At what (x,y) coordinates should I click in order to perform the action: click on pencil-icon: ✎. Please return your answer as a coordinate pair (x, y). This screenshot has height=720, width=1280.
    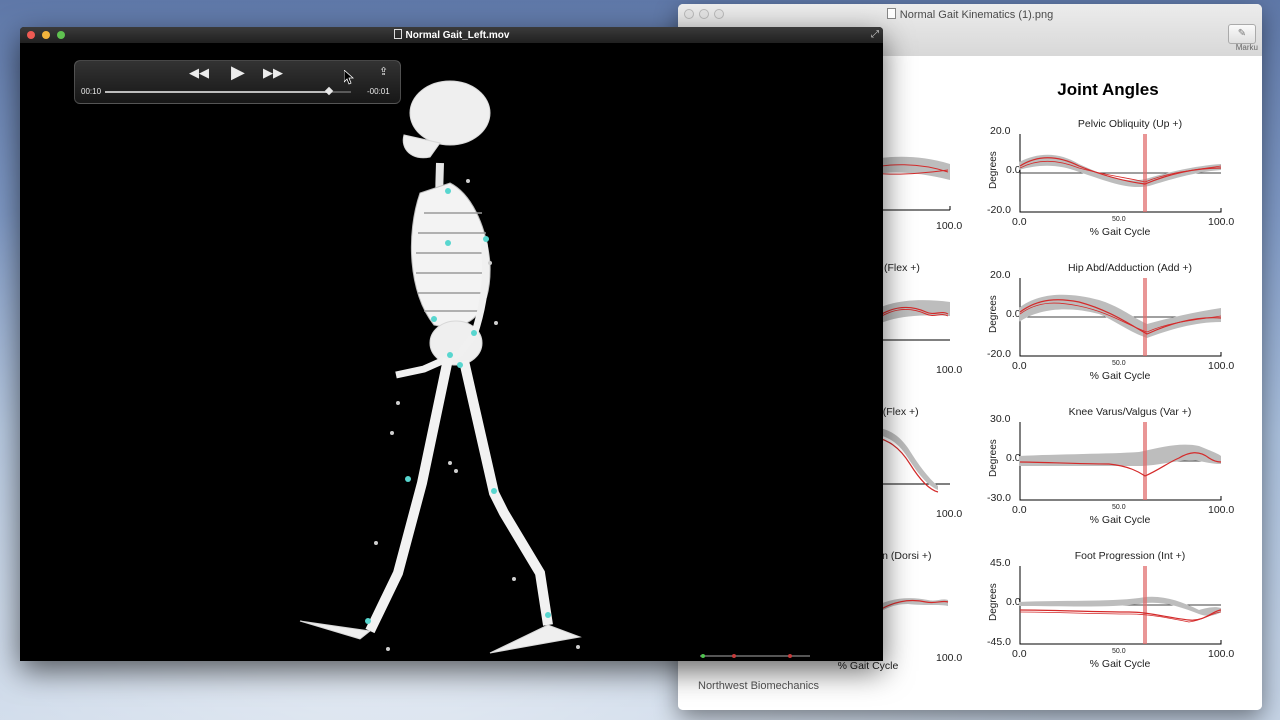
    Looking at the image, I should click on (1242, 33).